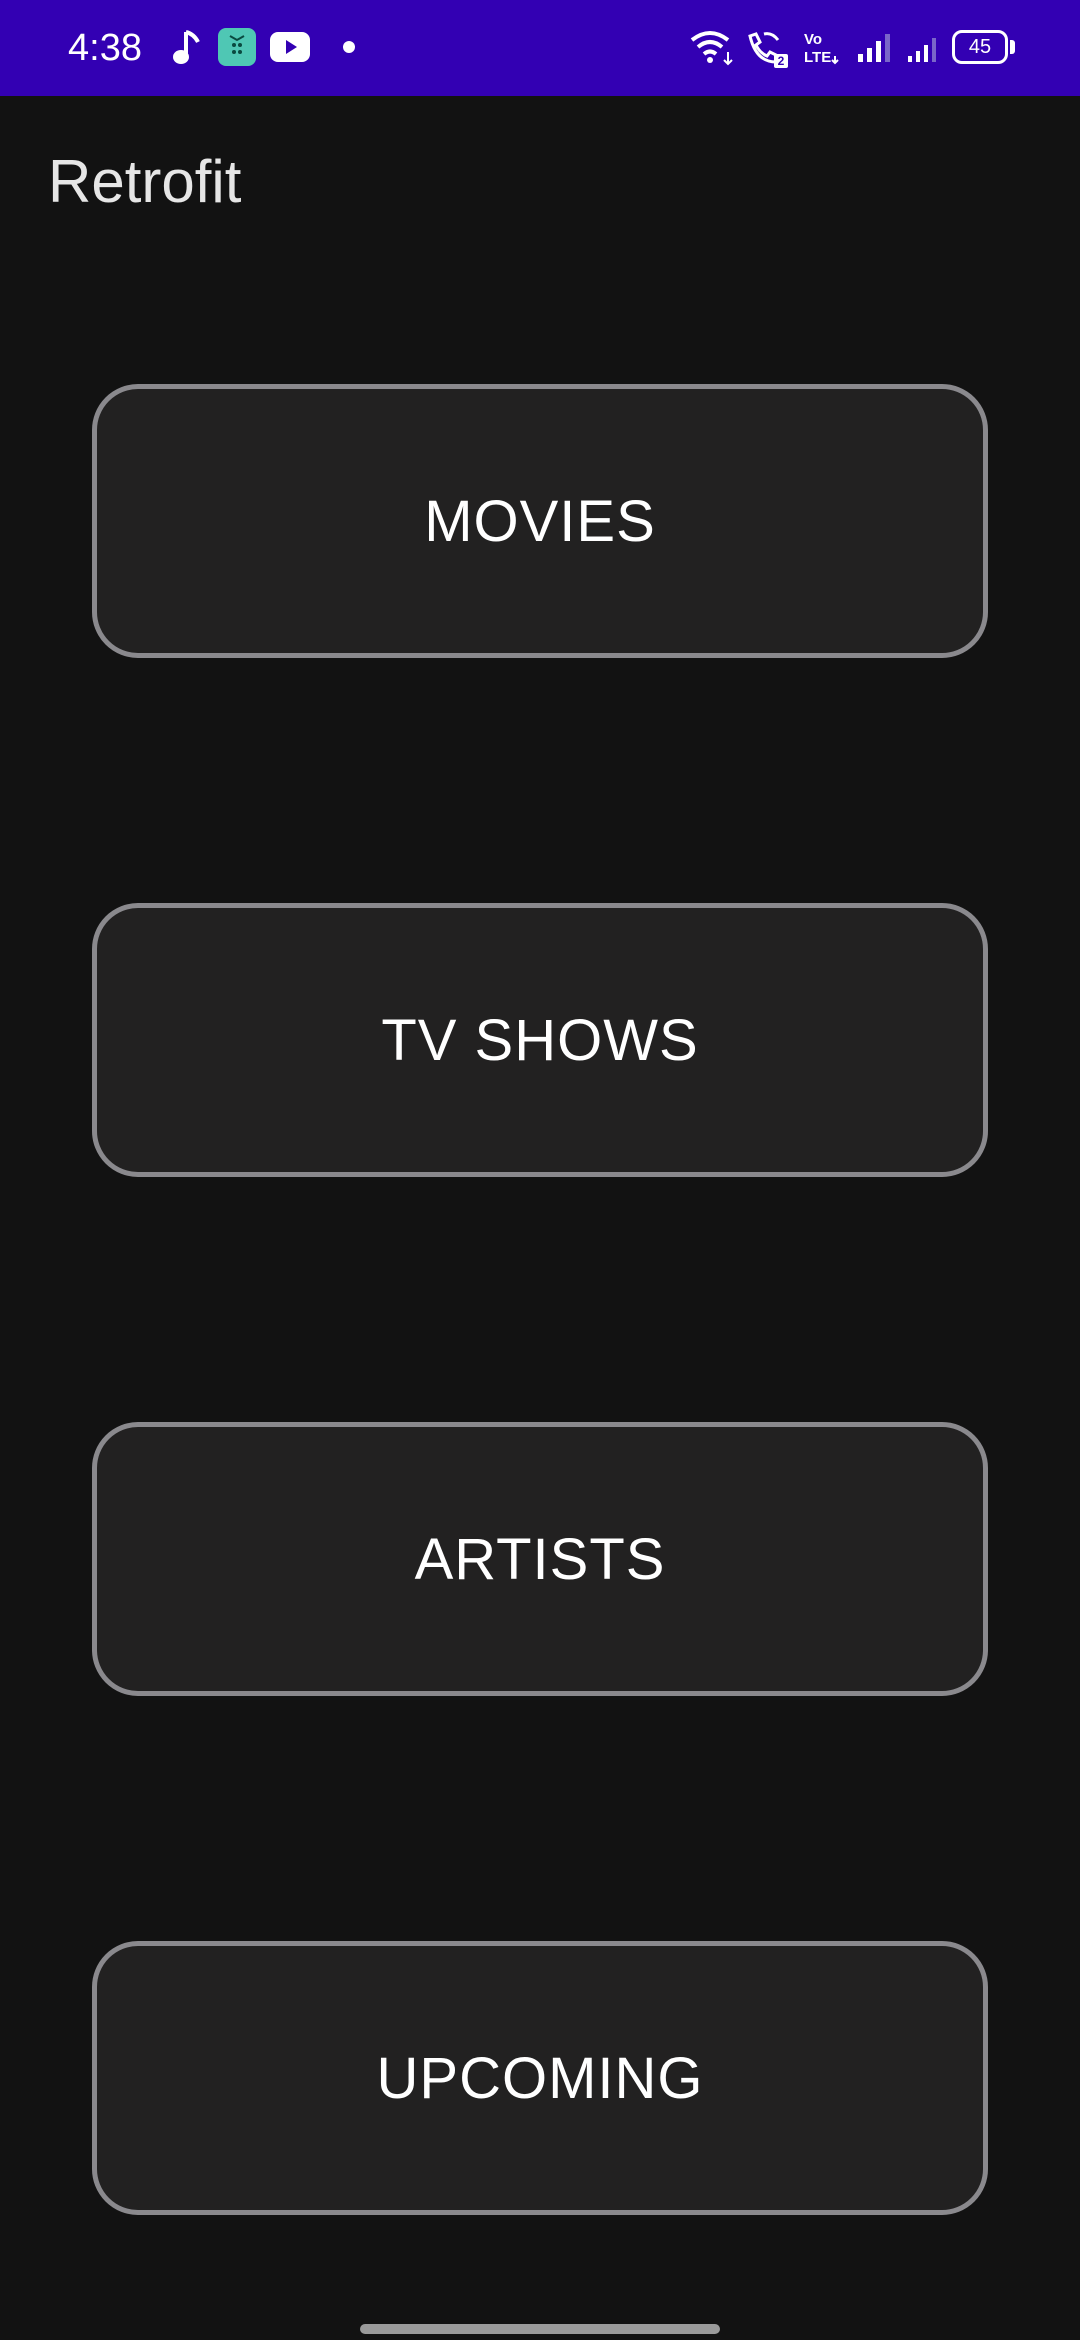  What do you see at coordinates (540, 2078) in the screenshot?
I see `upcoming-button: UPCOMING` at bounding box center [540, 2078].